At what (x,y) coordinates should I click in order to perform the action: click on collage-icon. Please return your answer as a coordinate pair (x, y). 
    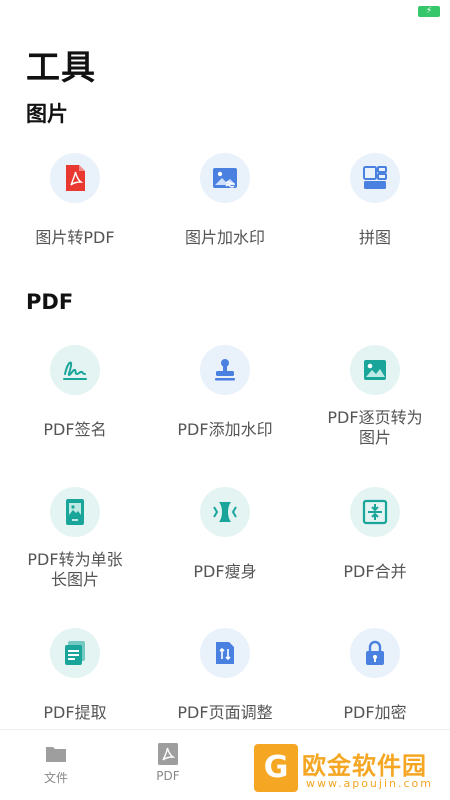
    Looking at the image, I should click on (375, 178).